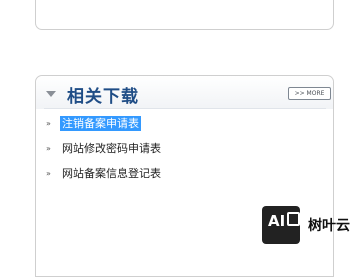  Describe the element at coordinates (111, 148) in the screenshot. I see `download-item-label: 网站修改密码申请表` at that location.